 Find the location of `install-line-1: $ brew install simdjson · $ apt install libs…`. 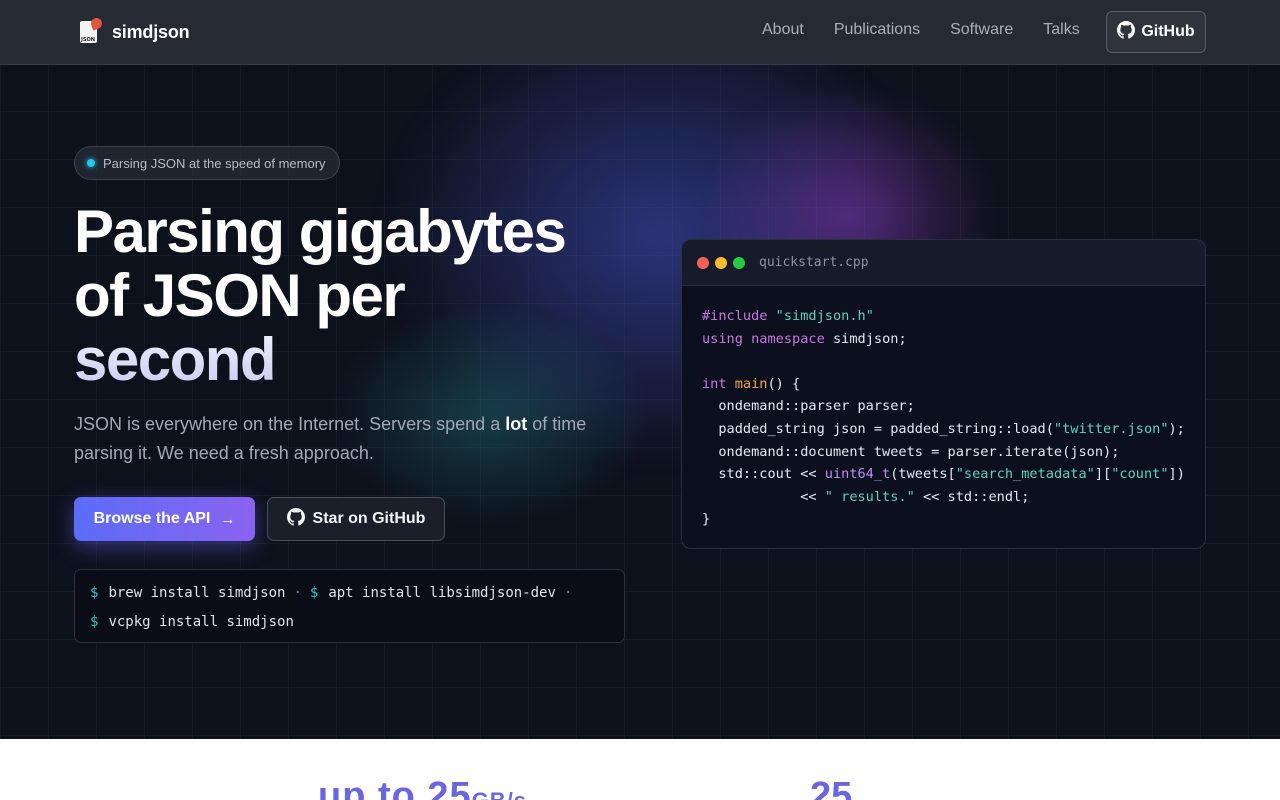

install-line-1: $ brew install simdjson · $ apt install libs… is located at coordinates (349, 593).